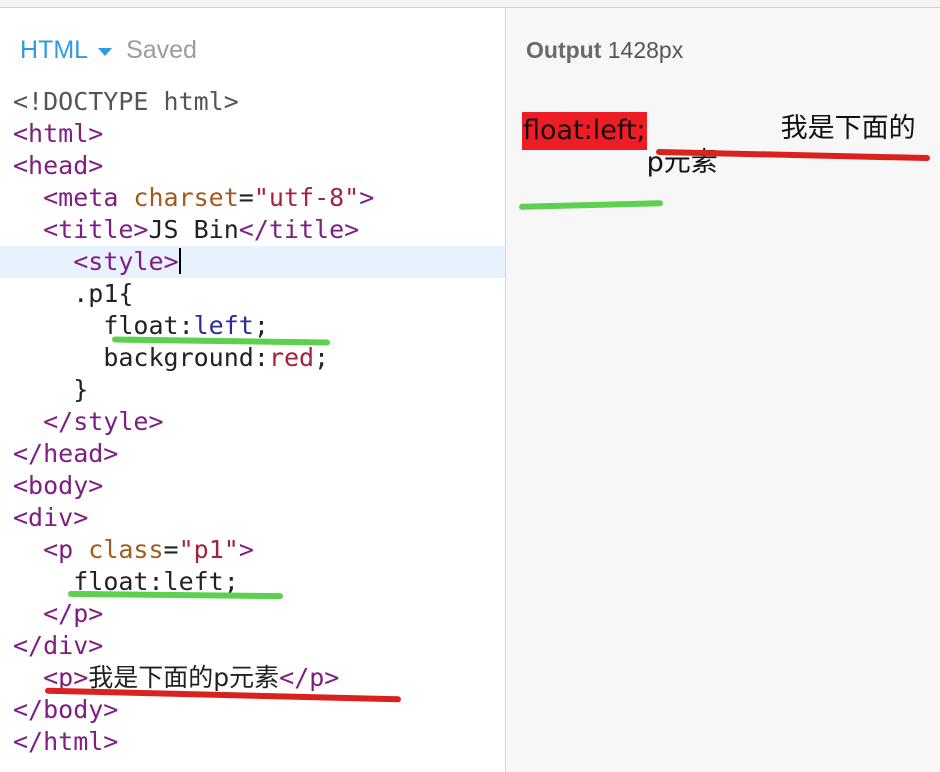  Describe the element at coordinates (604, 50) in the screenshot. I see `output-header: Output 1428px` at that location.